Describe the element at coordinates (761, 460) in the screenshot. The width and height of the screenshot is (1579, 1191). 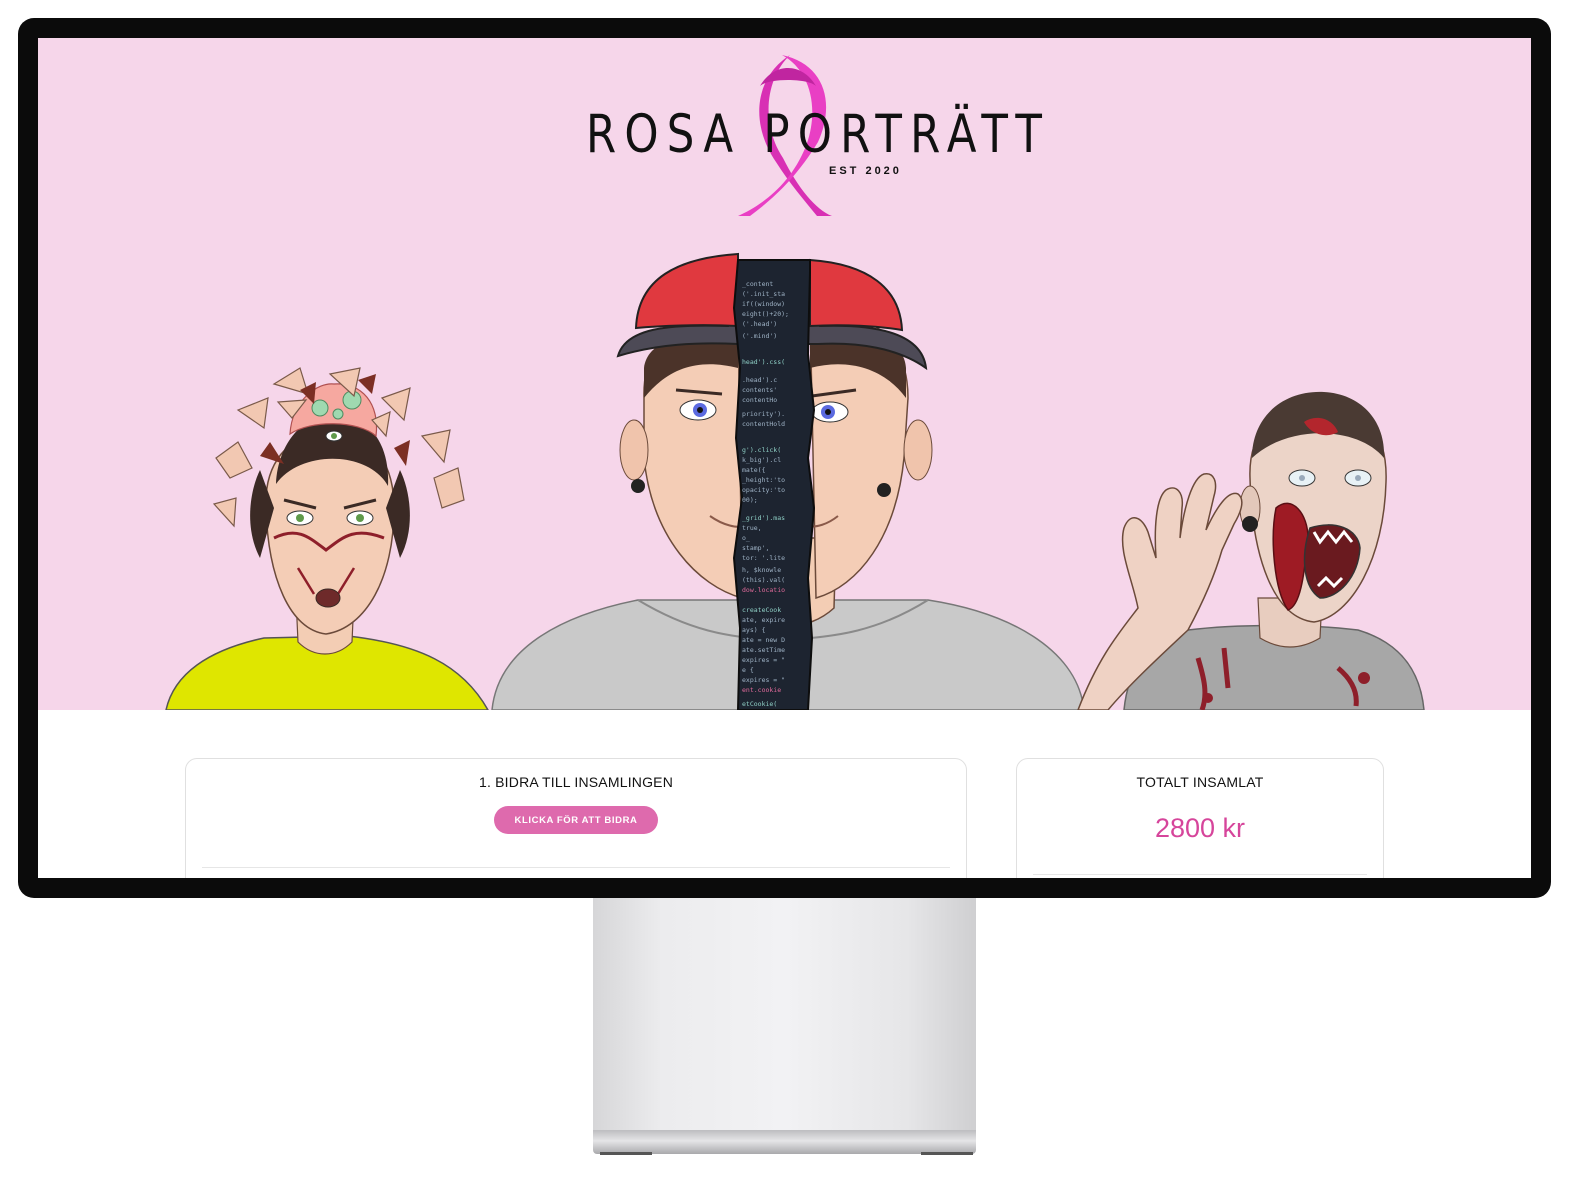
I see `code-line: k_big').cl` at that location.